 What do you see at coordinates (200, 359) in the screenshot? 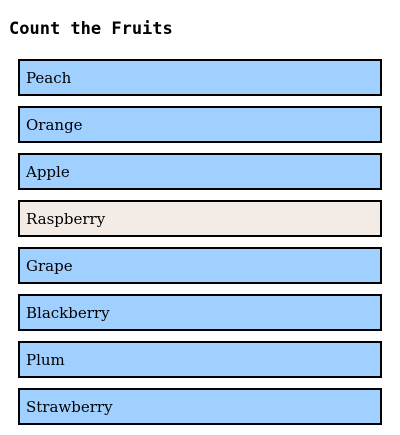
I see `fruit-item-plum: Plum` at bounding box center [200, 359].